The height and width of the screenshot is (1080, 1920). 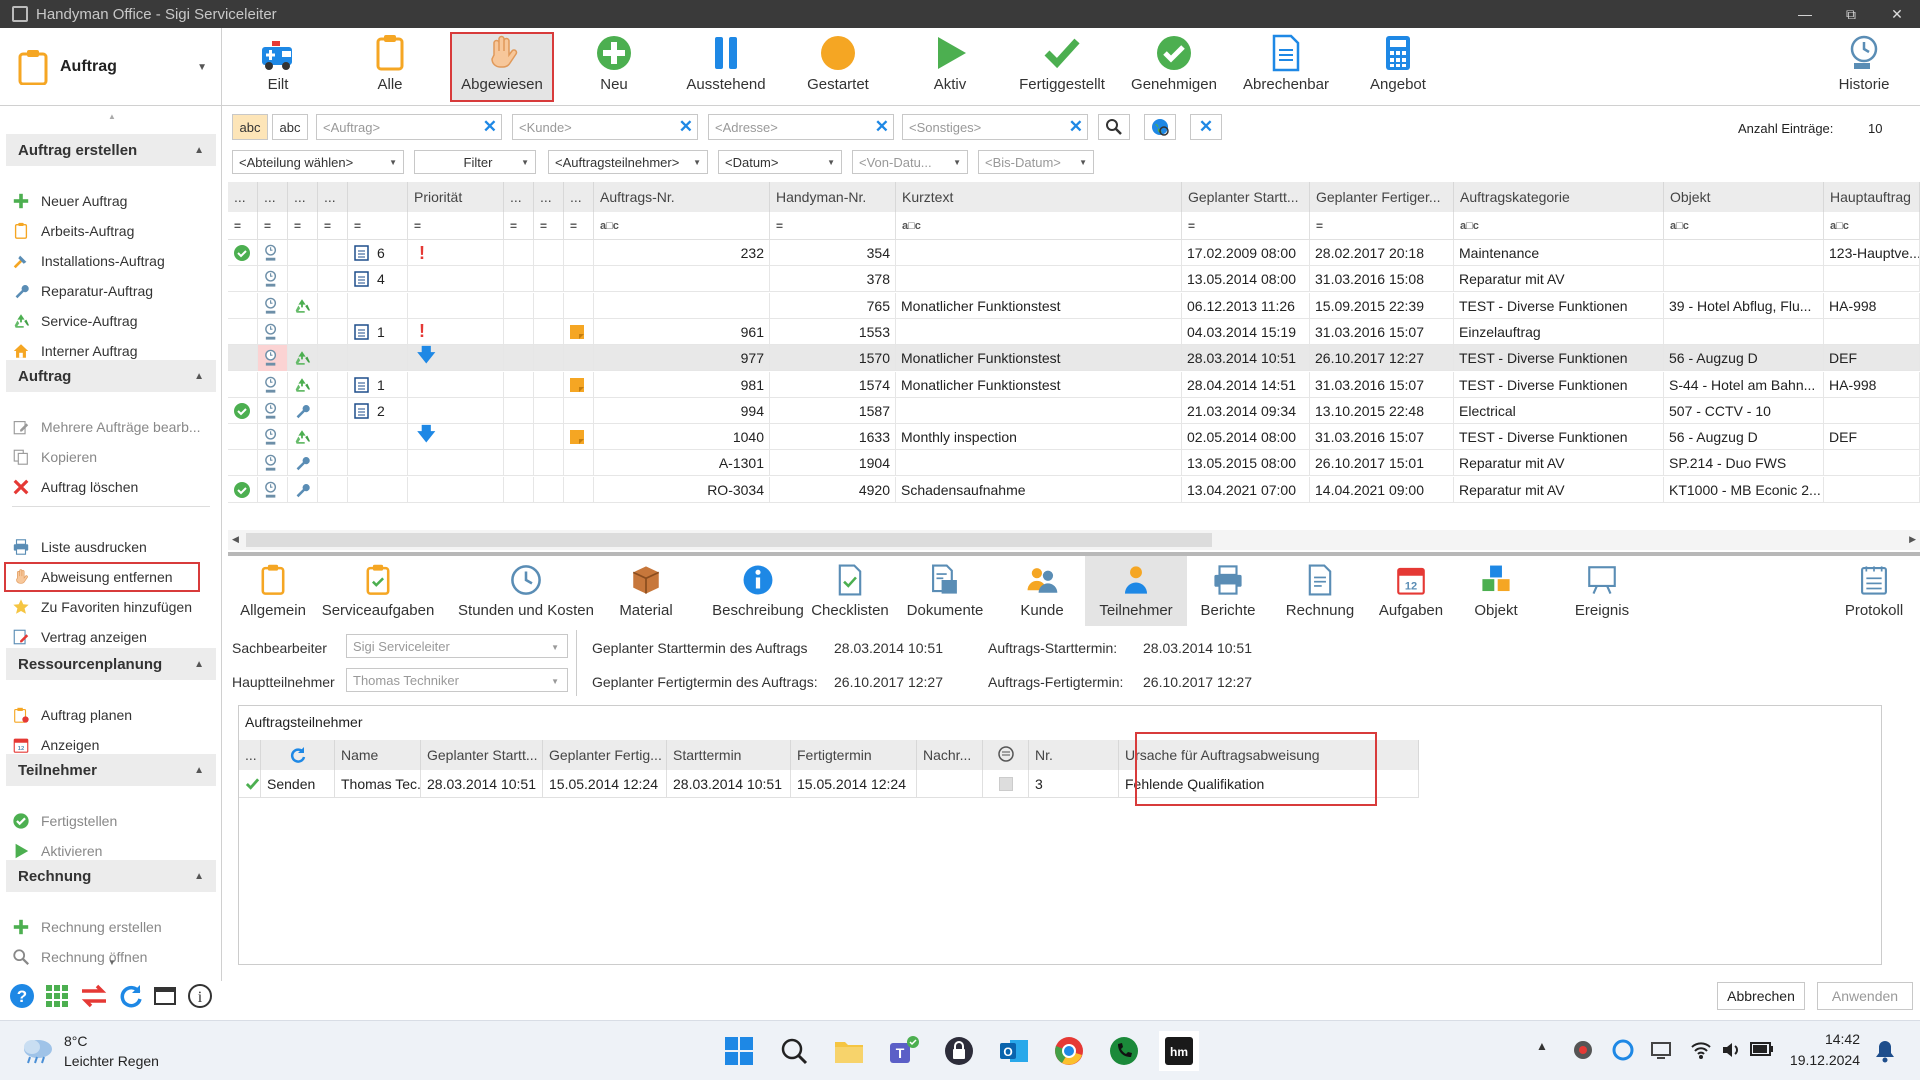 I want to click on sidebar-section-rechnung: Rechnung ▲, so click(x=111, y=876).